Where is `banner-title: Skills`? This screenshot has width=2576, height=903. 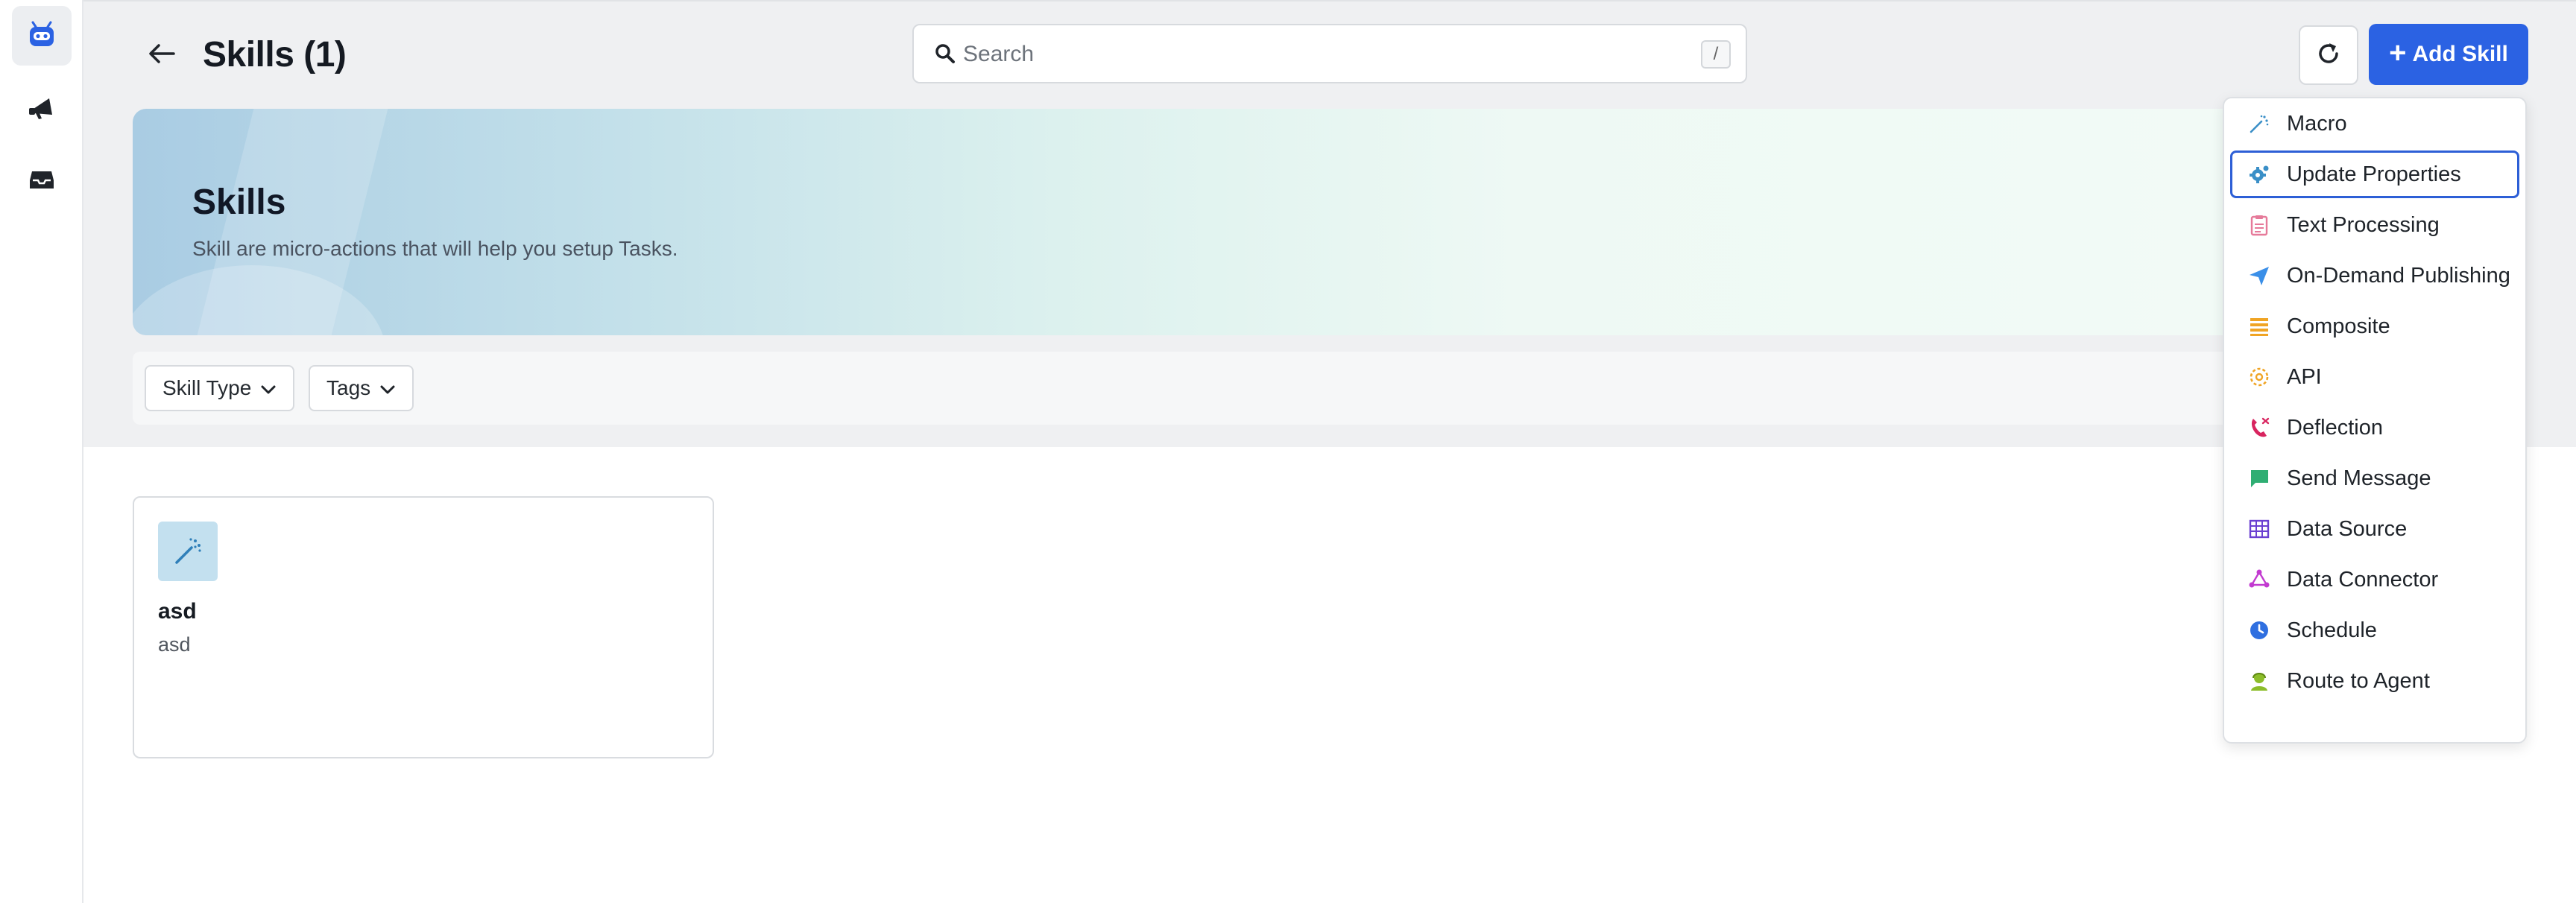
banner-title: Skills is located at coordinates (239, 202).